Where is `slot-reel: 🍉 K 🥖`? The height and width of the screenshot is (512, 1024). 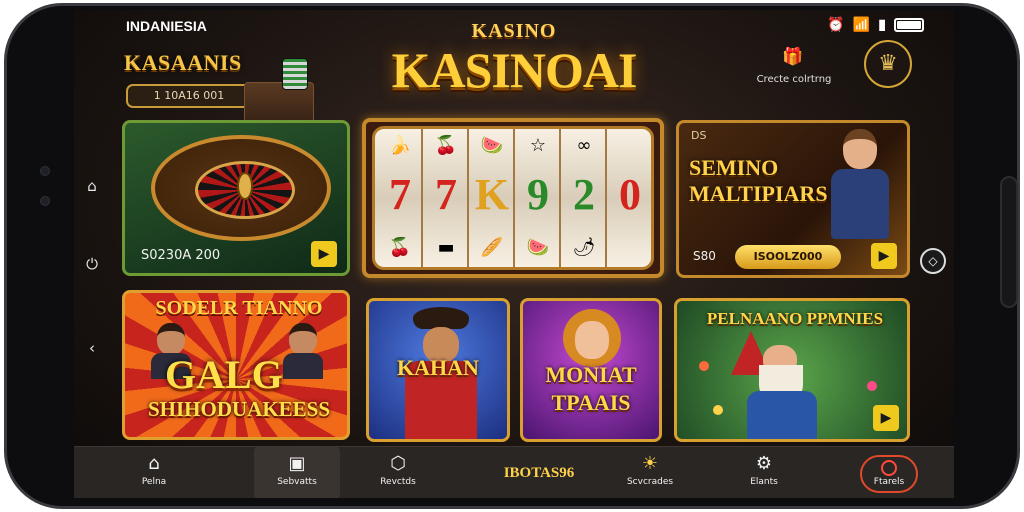 slot-reel: 🍉 K 🥖 is located at coordinates (492, 198).